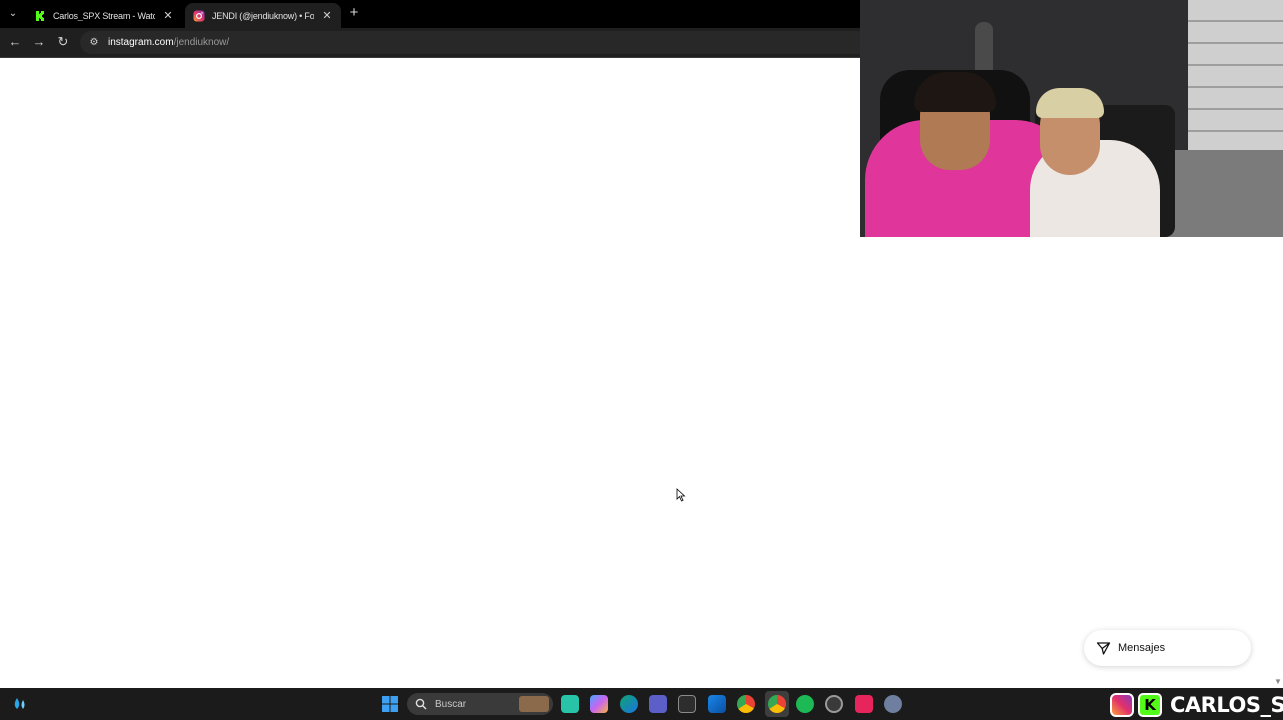  I want to click on search-highlight-image, so click(534, 704).